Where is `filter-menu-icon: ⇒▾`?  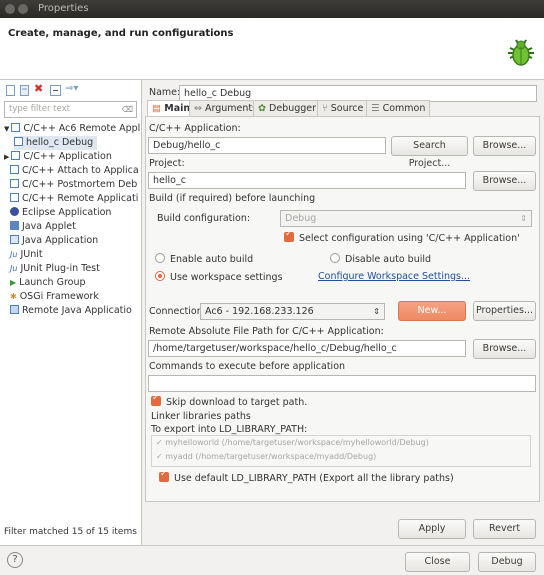 filter-menu-icon: ⇒▾ is located at coordinates (71, 88).